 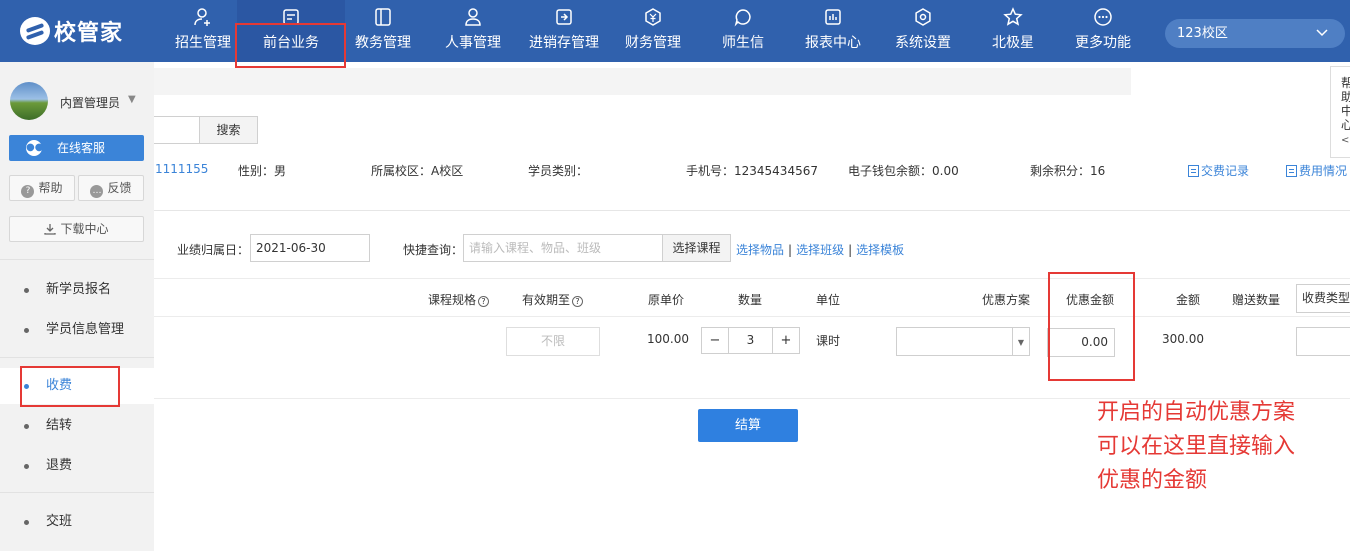 I want to click on help-char: 助, so click(x=1345, y=97).